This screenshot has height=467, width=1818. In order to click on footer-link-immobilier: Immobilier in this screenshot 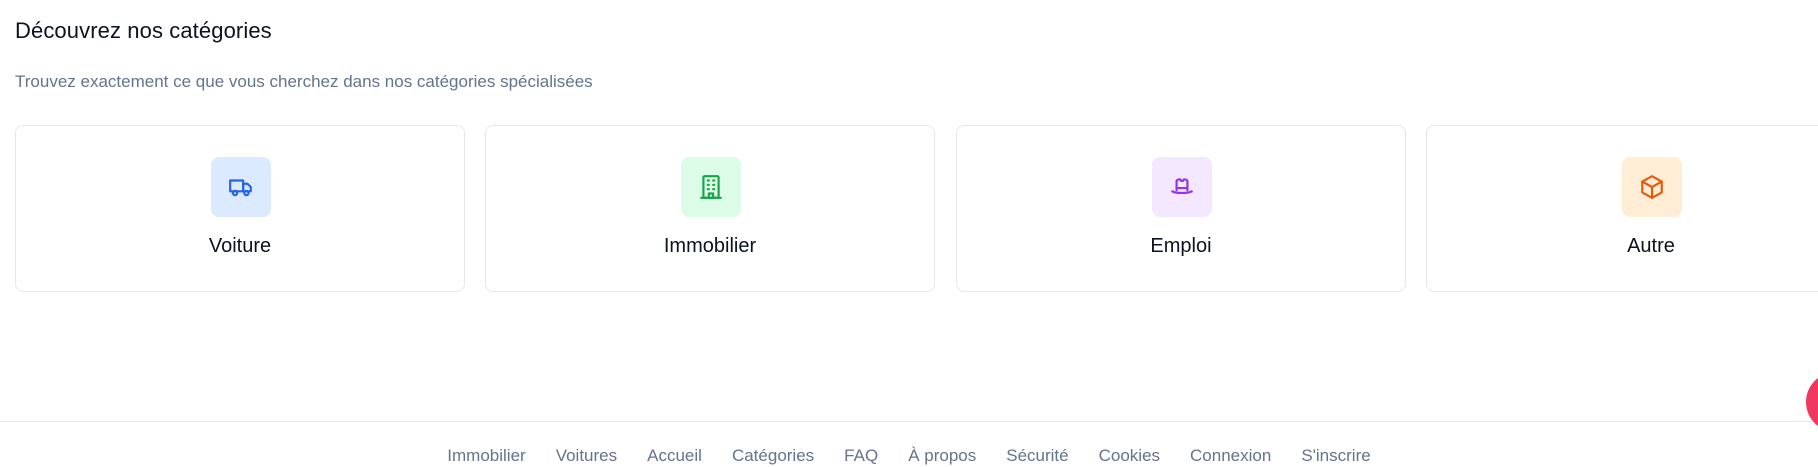, I will do `click(486, 456)`.